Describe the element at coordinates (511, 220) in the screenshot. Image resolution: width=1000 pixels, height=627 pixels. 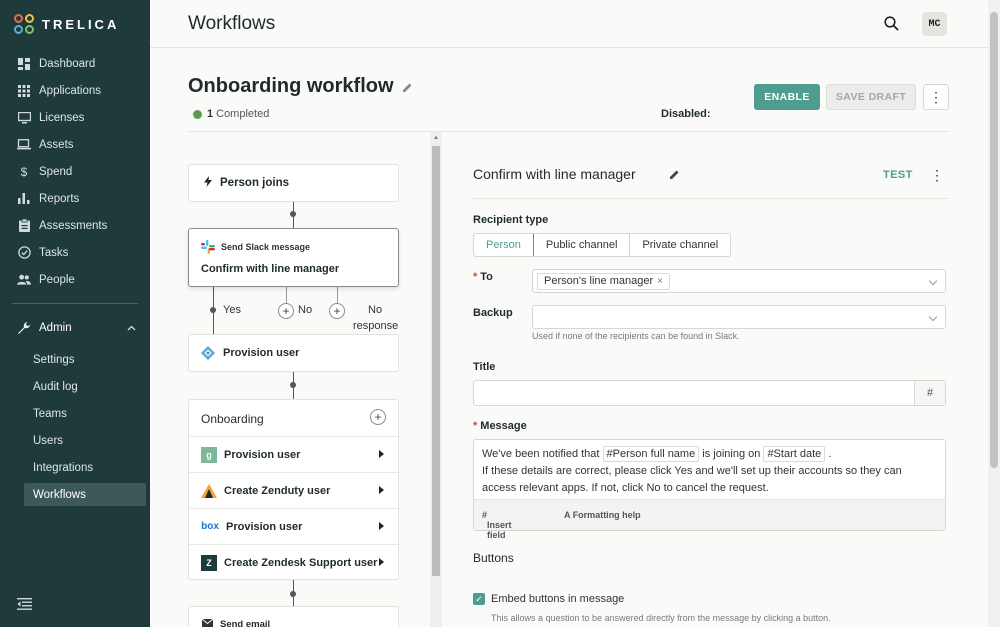
I see `recipient-type-label: Recipient type` at that location.